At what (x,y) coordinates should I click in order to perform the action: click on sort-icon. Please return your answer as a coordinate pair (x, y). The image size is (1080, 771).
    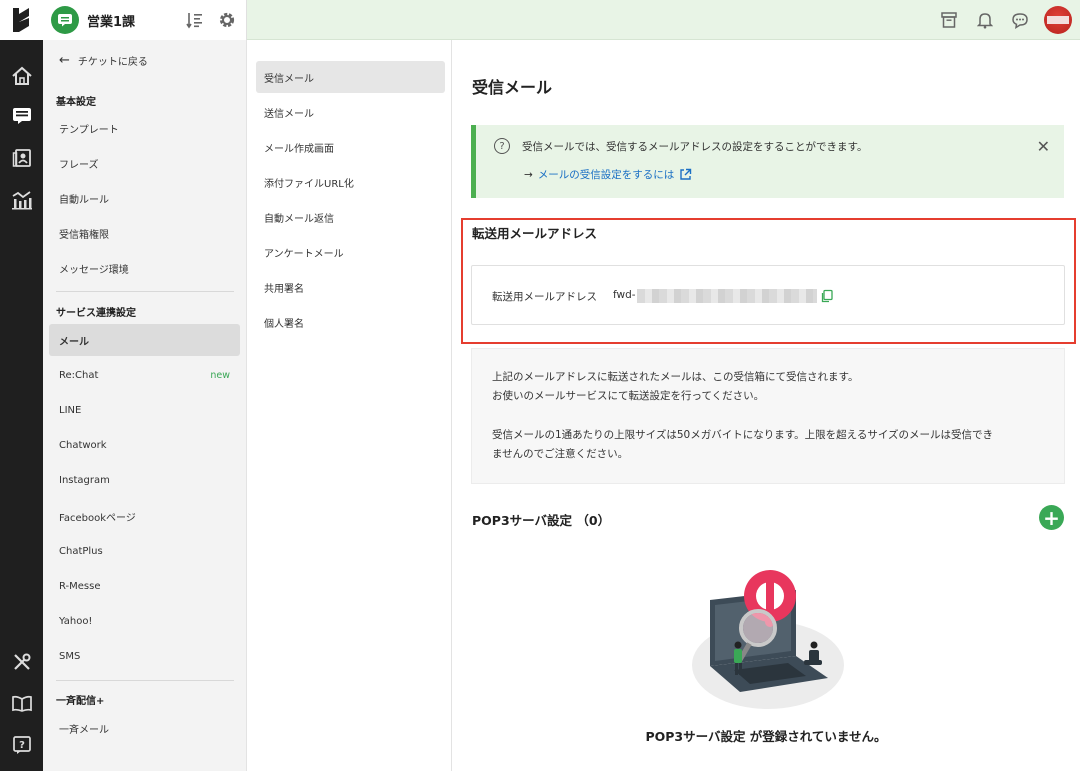
    Looking at the image, I should click on (195, 20).